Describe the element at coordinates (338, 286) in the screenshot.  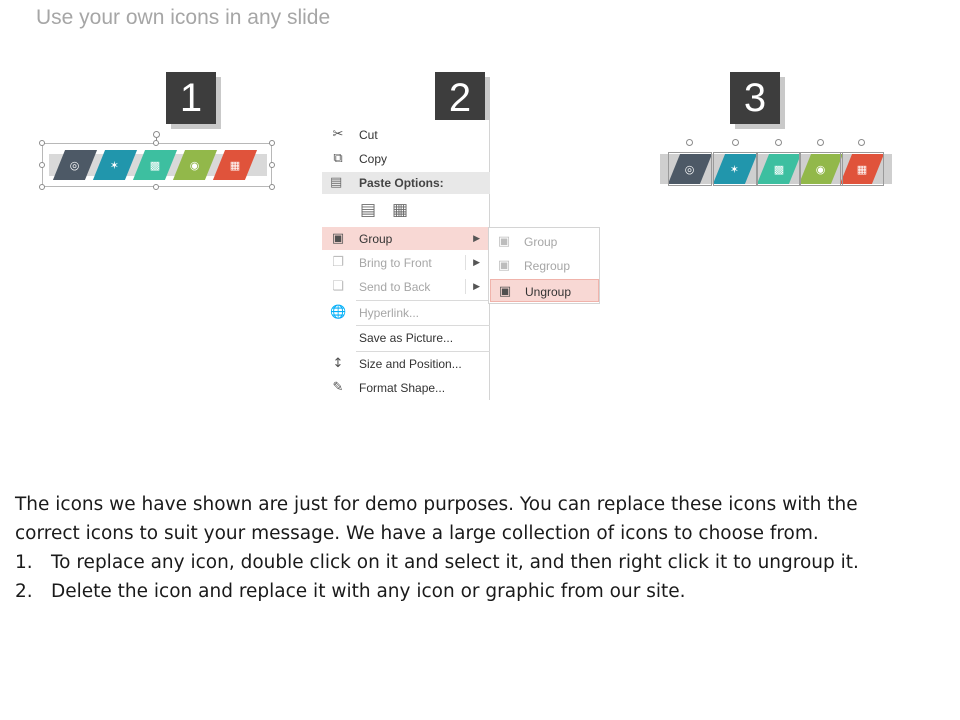
I see `send-to-back-icon: ❏` at that location.